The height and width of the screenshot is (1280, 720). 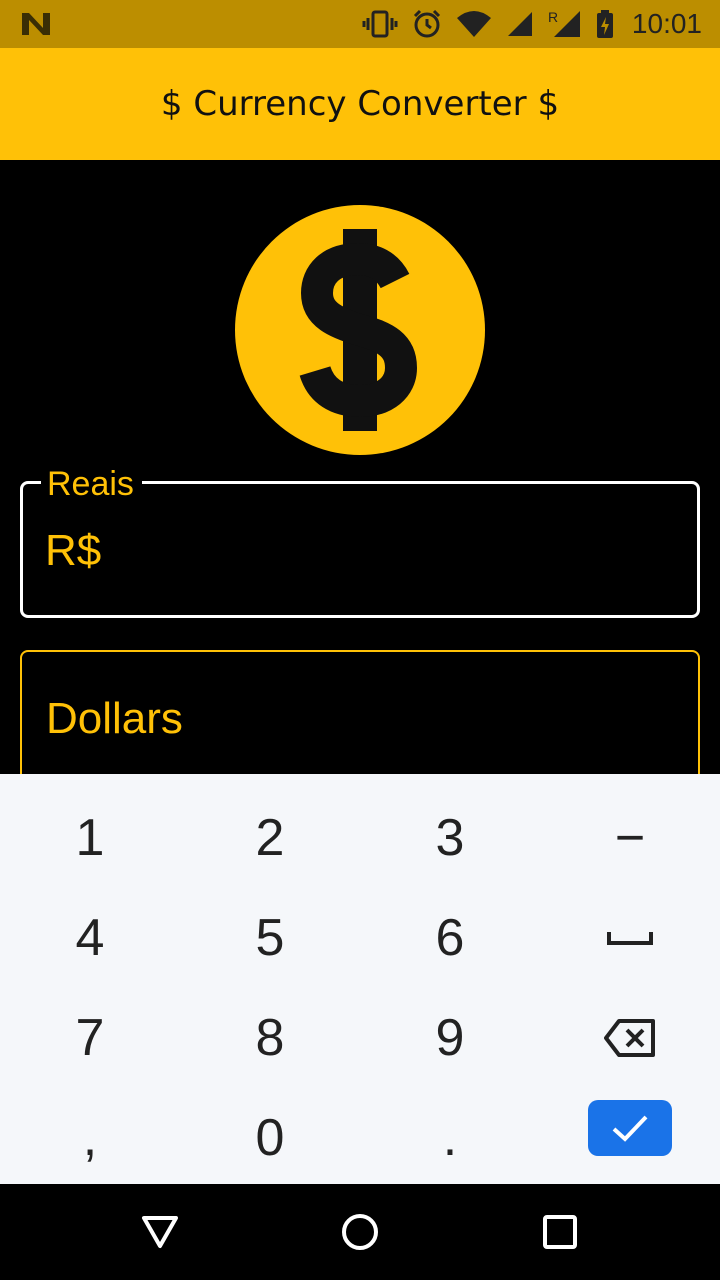 I want to click on back-triangle-icon, so click(x=160, y=1232).